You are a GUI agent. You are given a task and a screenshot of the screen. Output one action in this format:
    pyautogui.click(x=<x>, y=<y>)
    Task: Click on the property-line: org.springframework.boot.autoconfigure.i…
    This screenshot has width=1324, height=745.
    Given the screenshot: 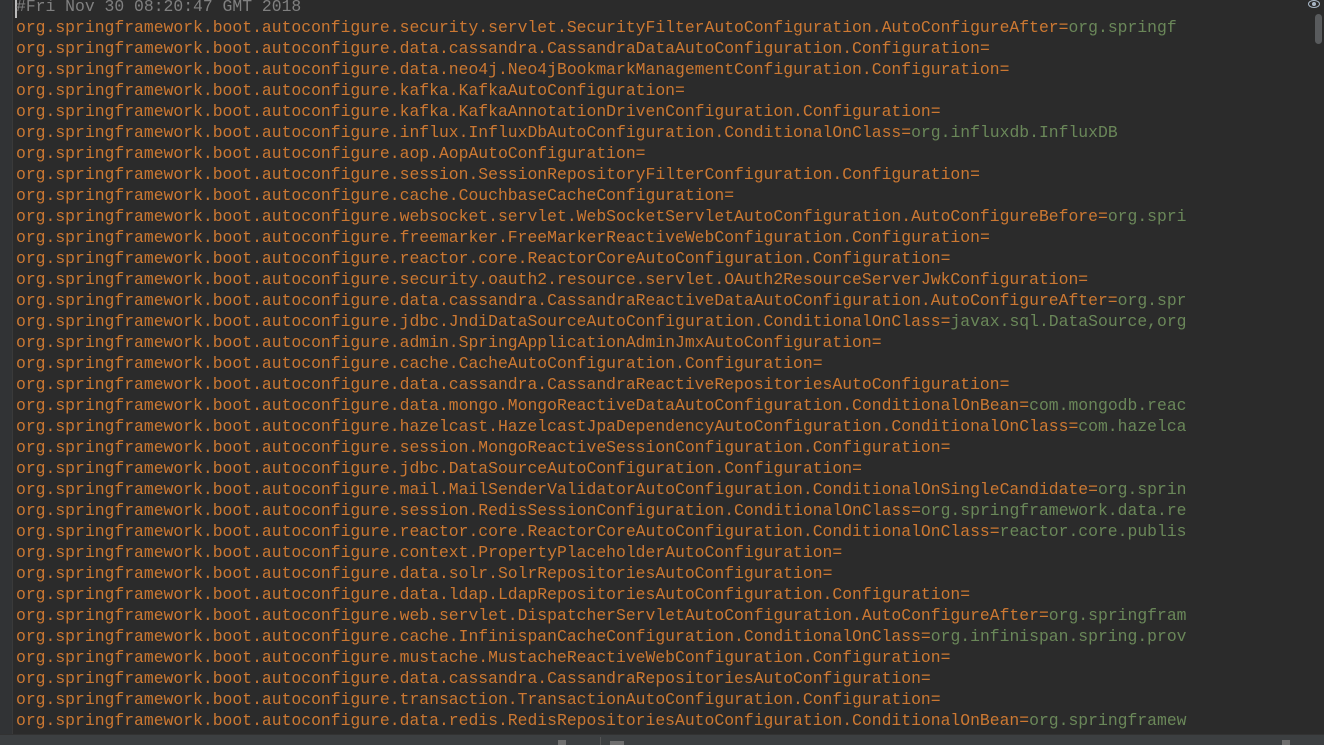 What is the action you would take?
    pyautogui.click(x=601, y=132)
    